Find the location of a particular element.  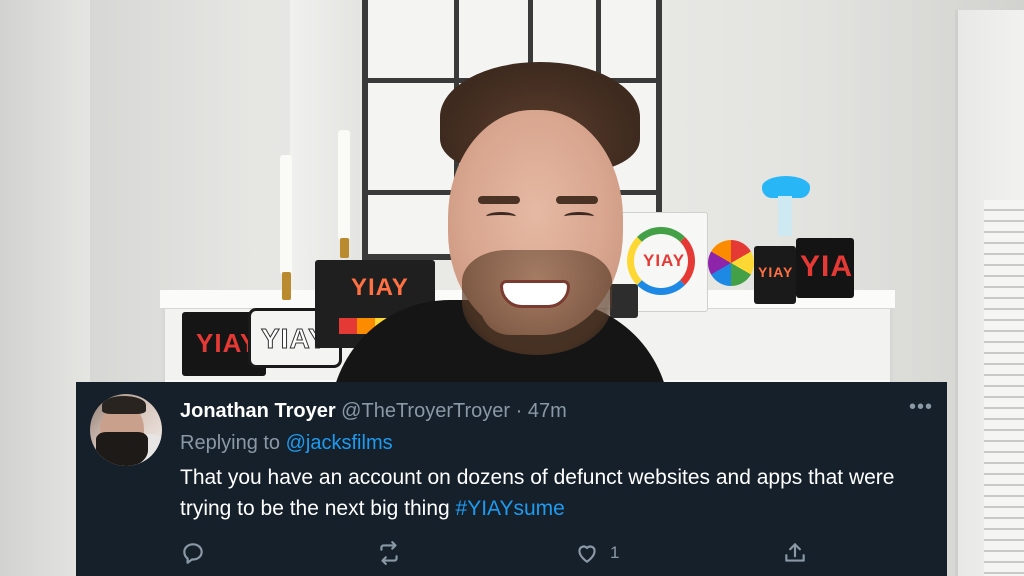

share-icon is located at coordinates (795, 552).